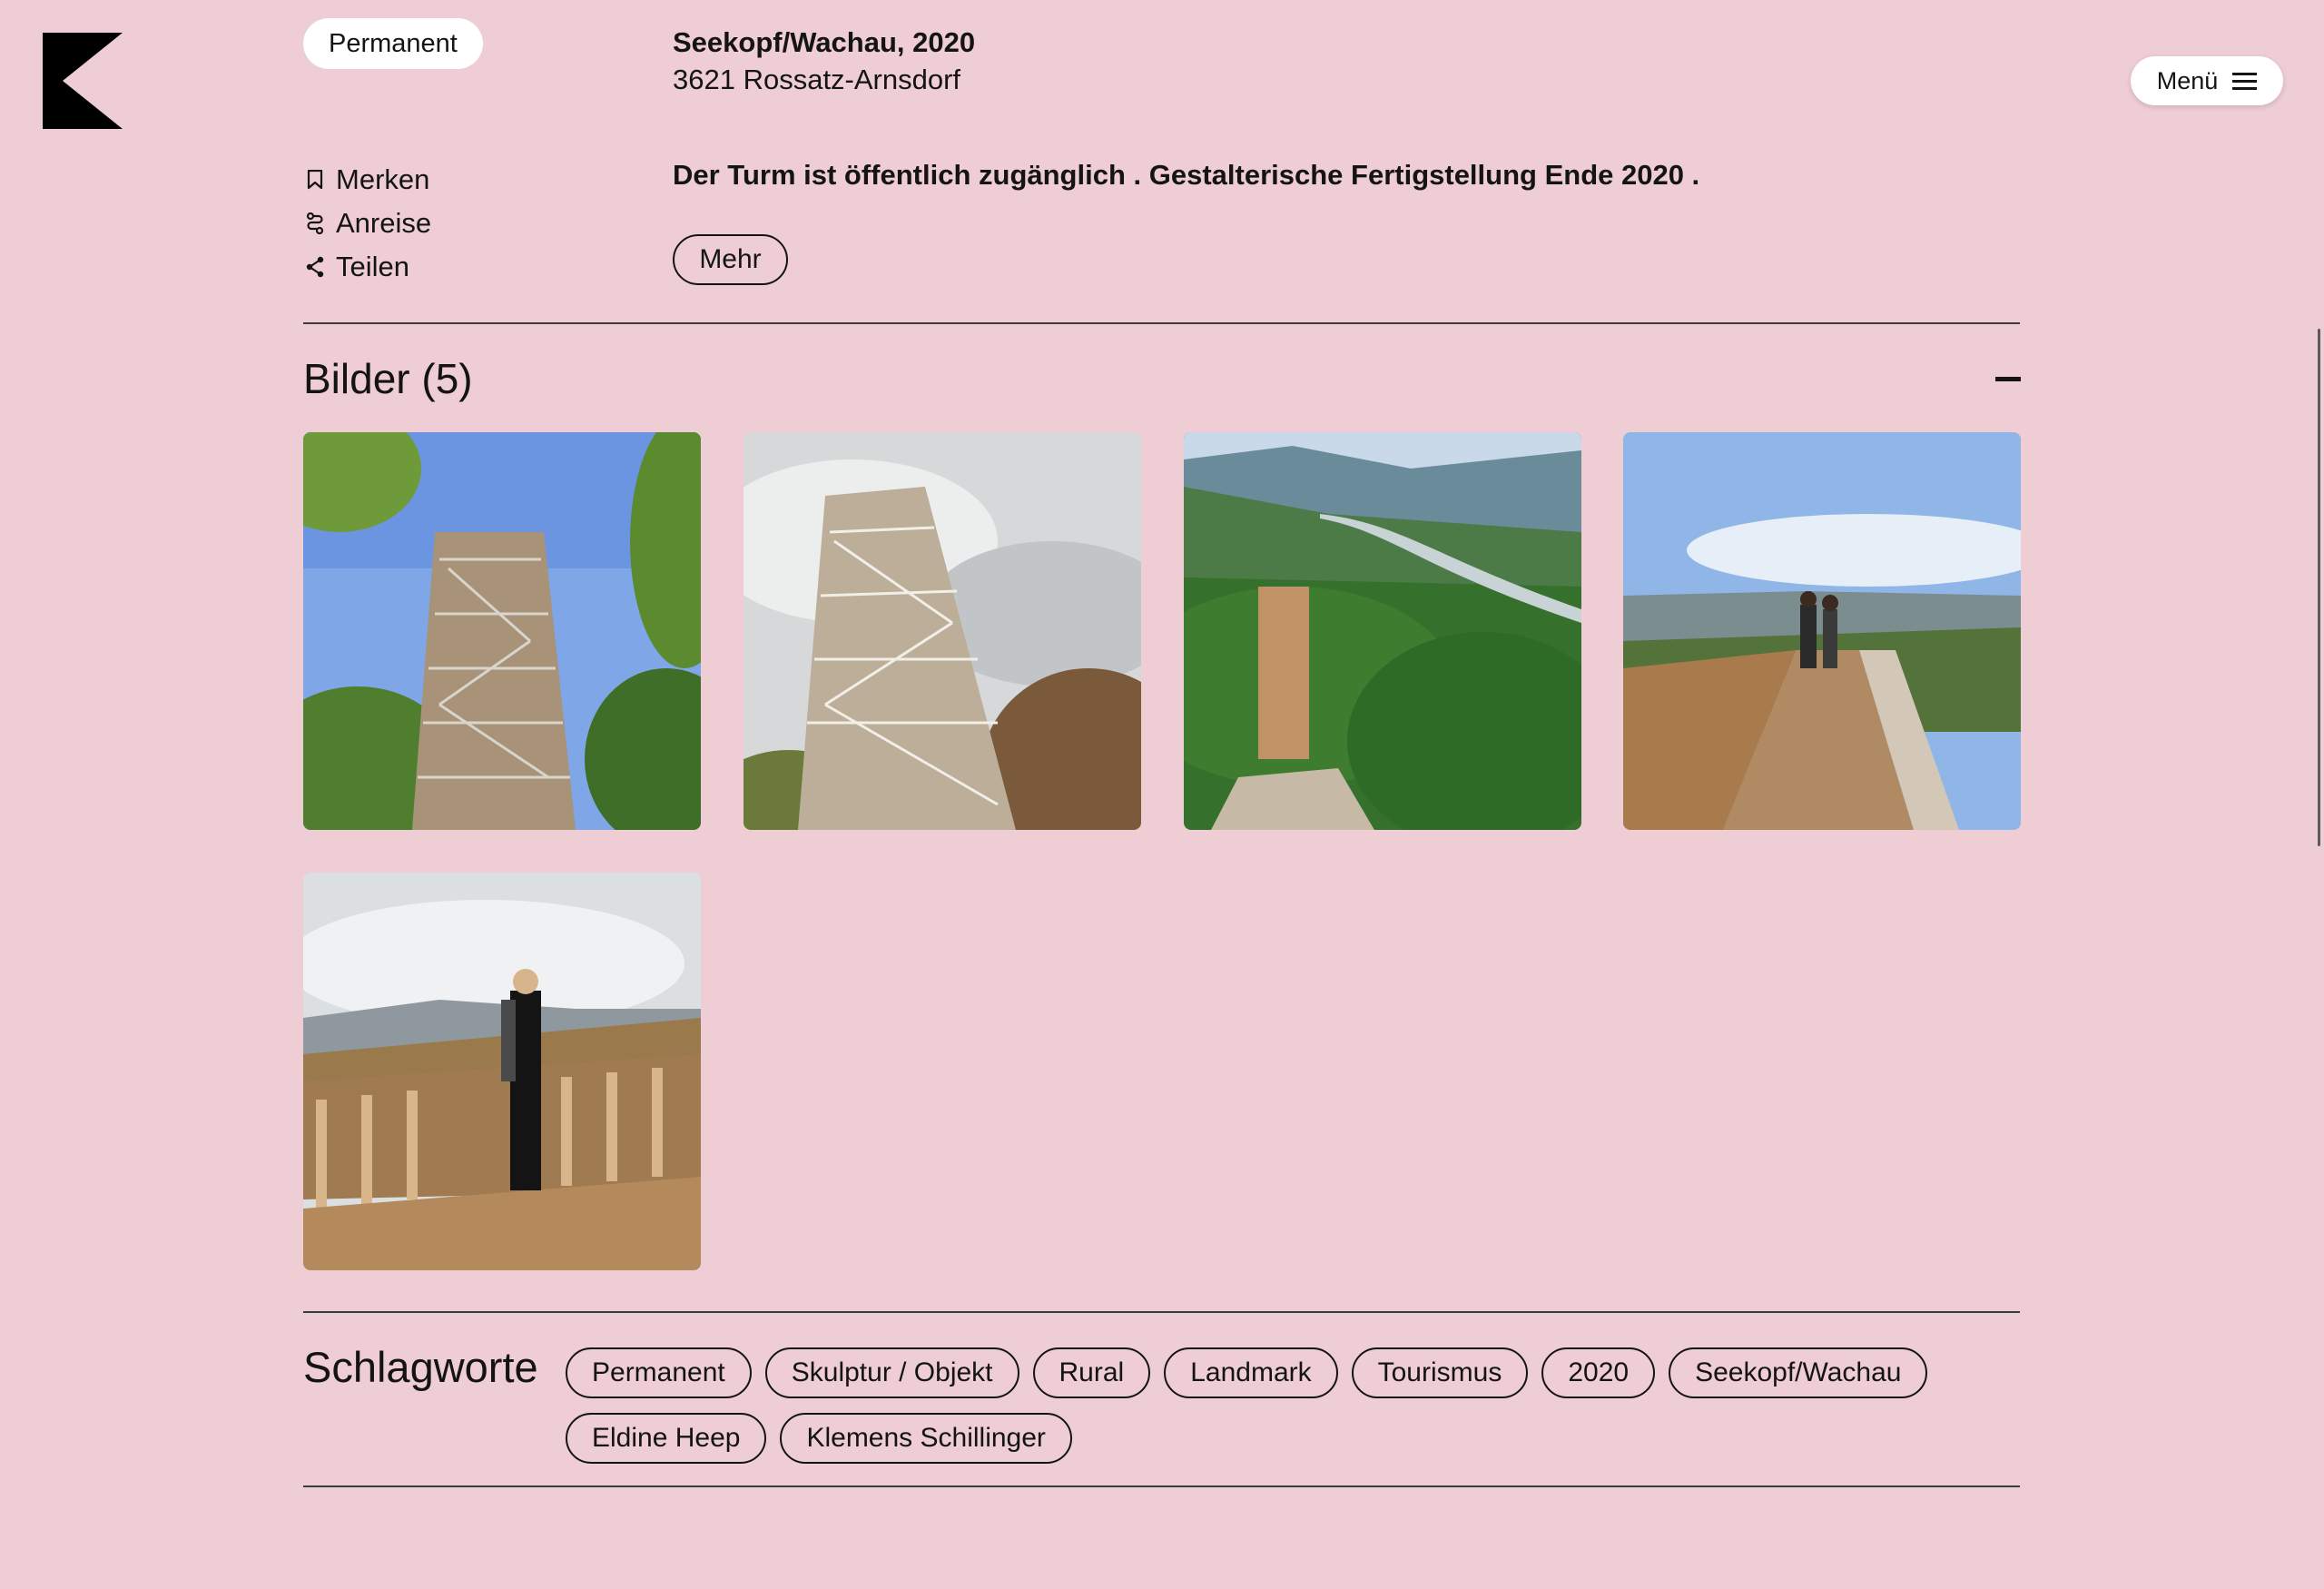 Image resolution: width=2324 pixels, height=1589 pixels. Describe the element at coordinates (315, 180) in the screenshot. I see `bookmark-icon` at that location.